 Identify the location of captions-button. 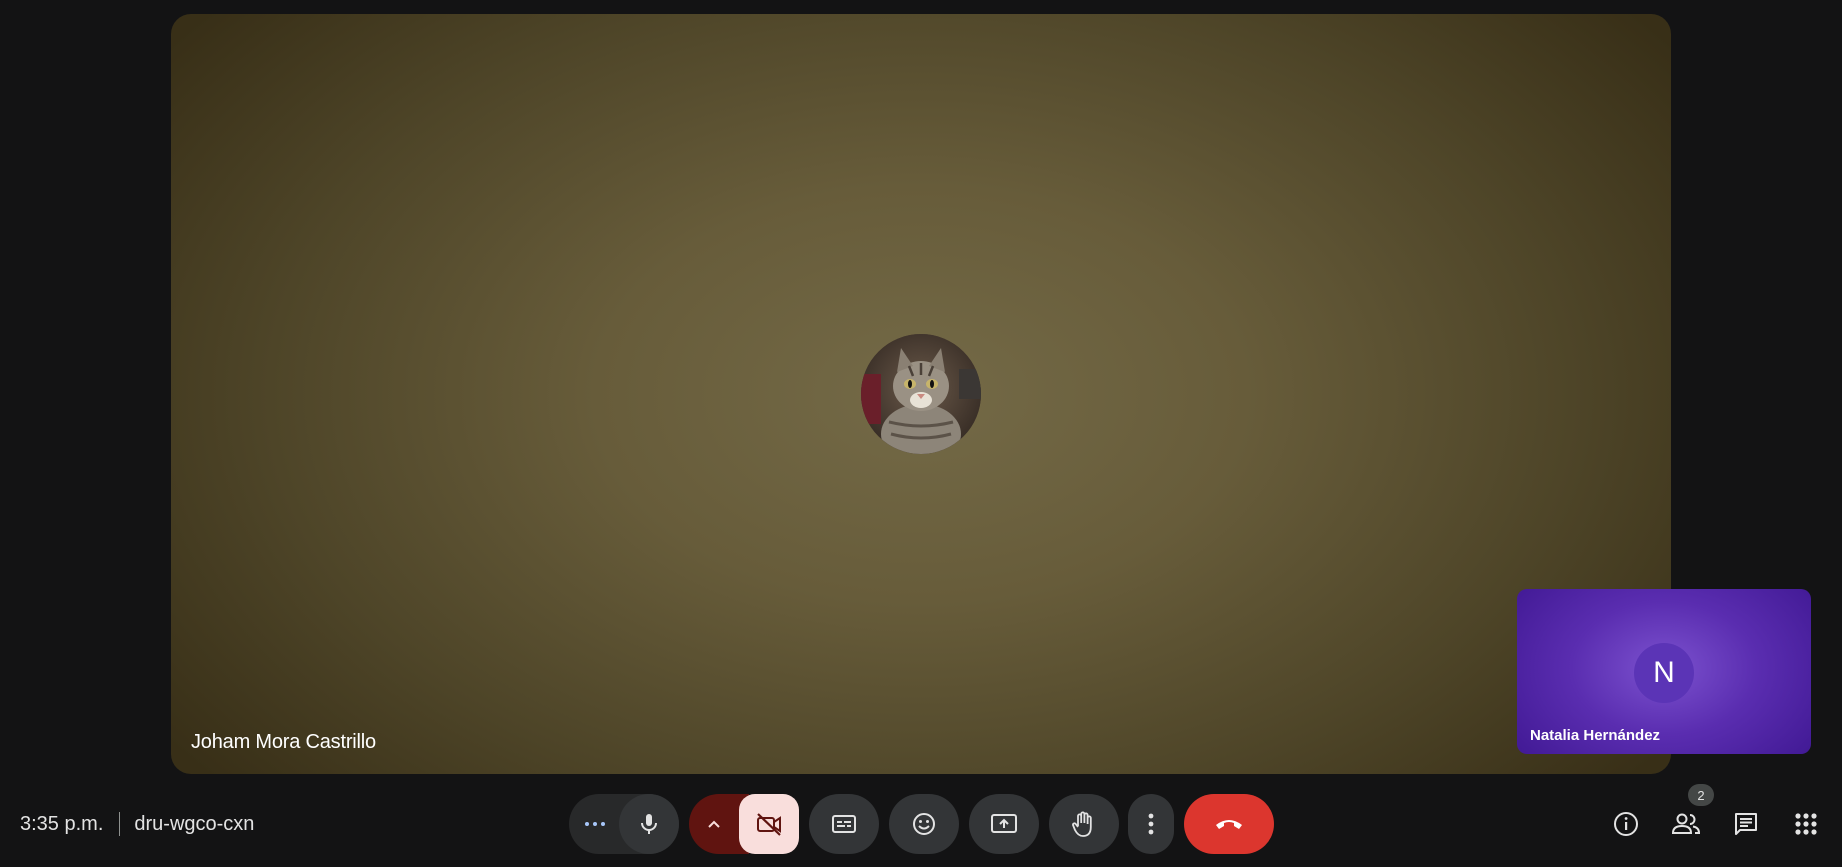
(844, 824).